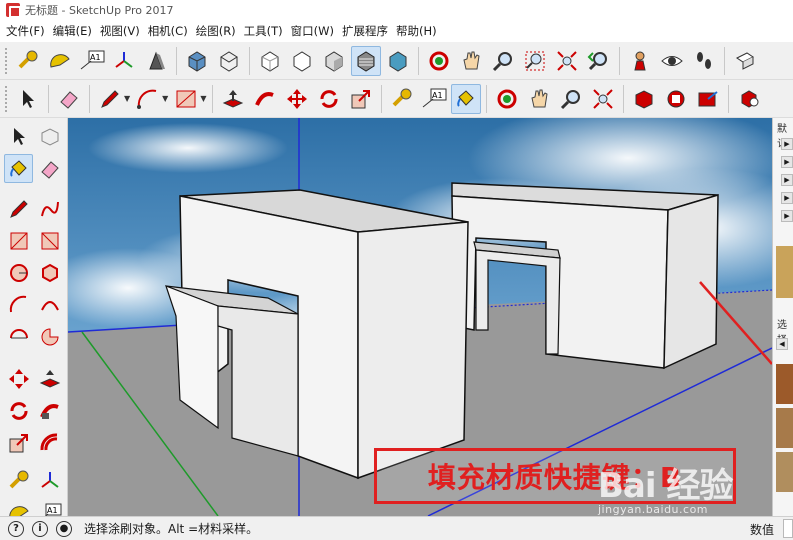  I want to click on rotate-tool-button, so click(18, 410).